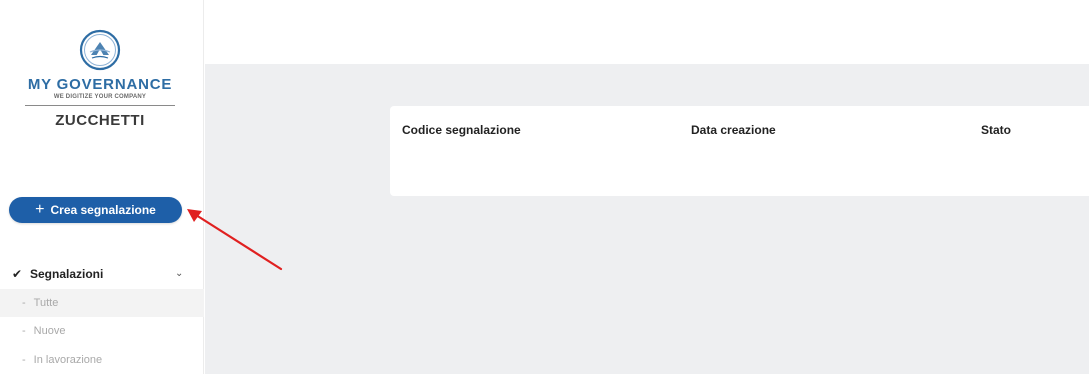  I want to click on my-governance-logo-icon, so click(100, 50).